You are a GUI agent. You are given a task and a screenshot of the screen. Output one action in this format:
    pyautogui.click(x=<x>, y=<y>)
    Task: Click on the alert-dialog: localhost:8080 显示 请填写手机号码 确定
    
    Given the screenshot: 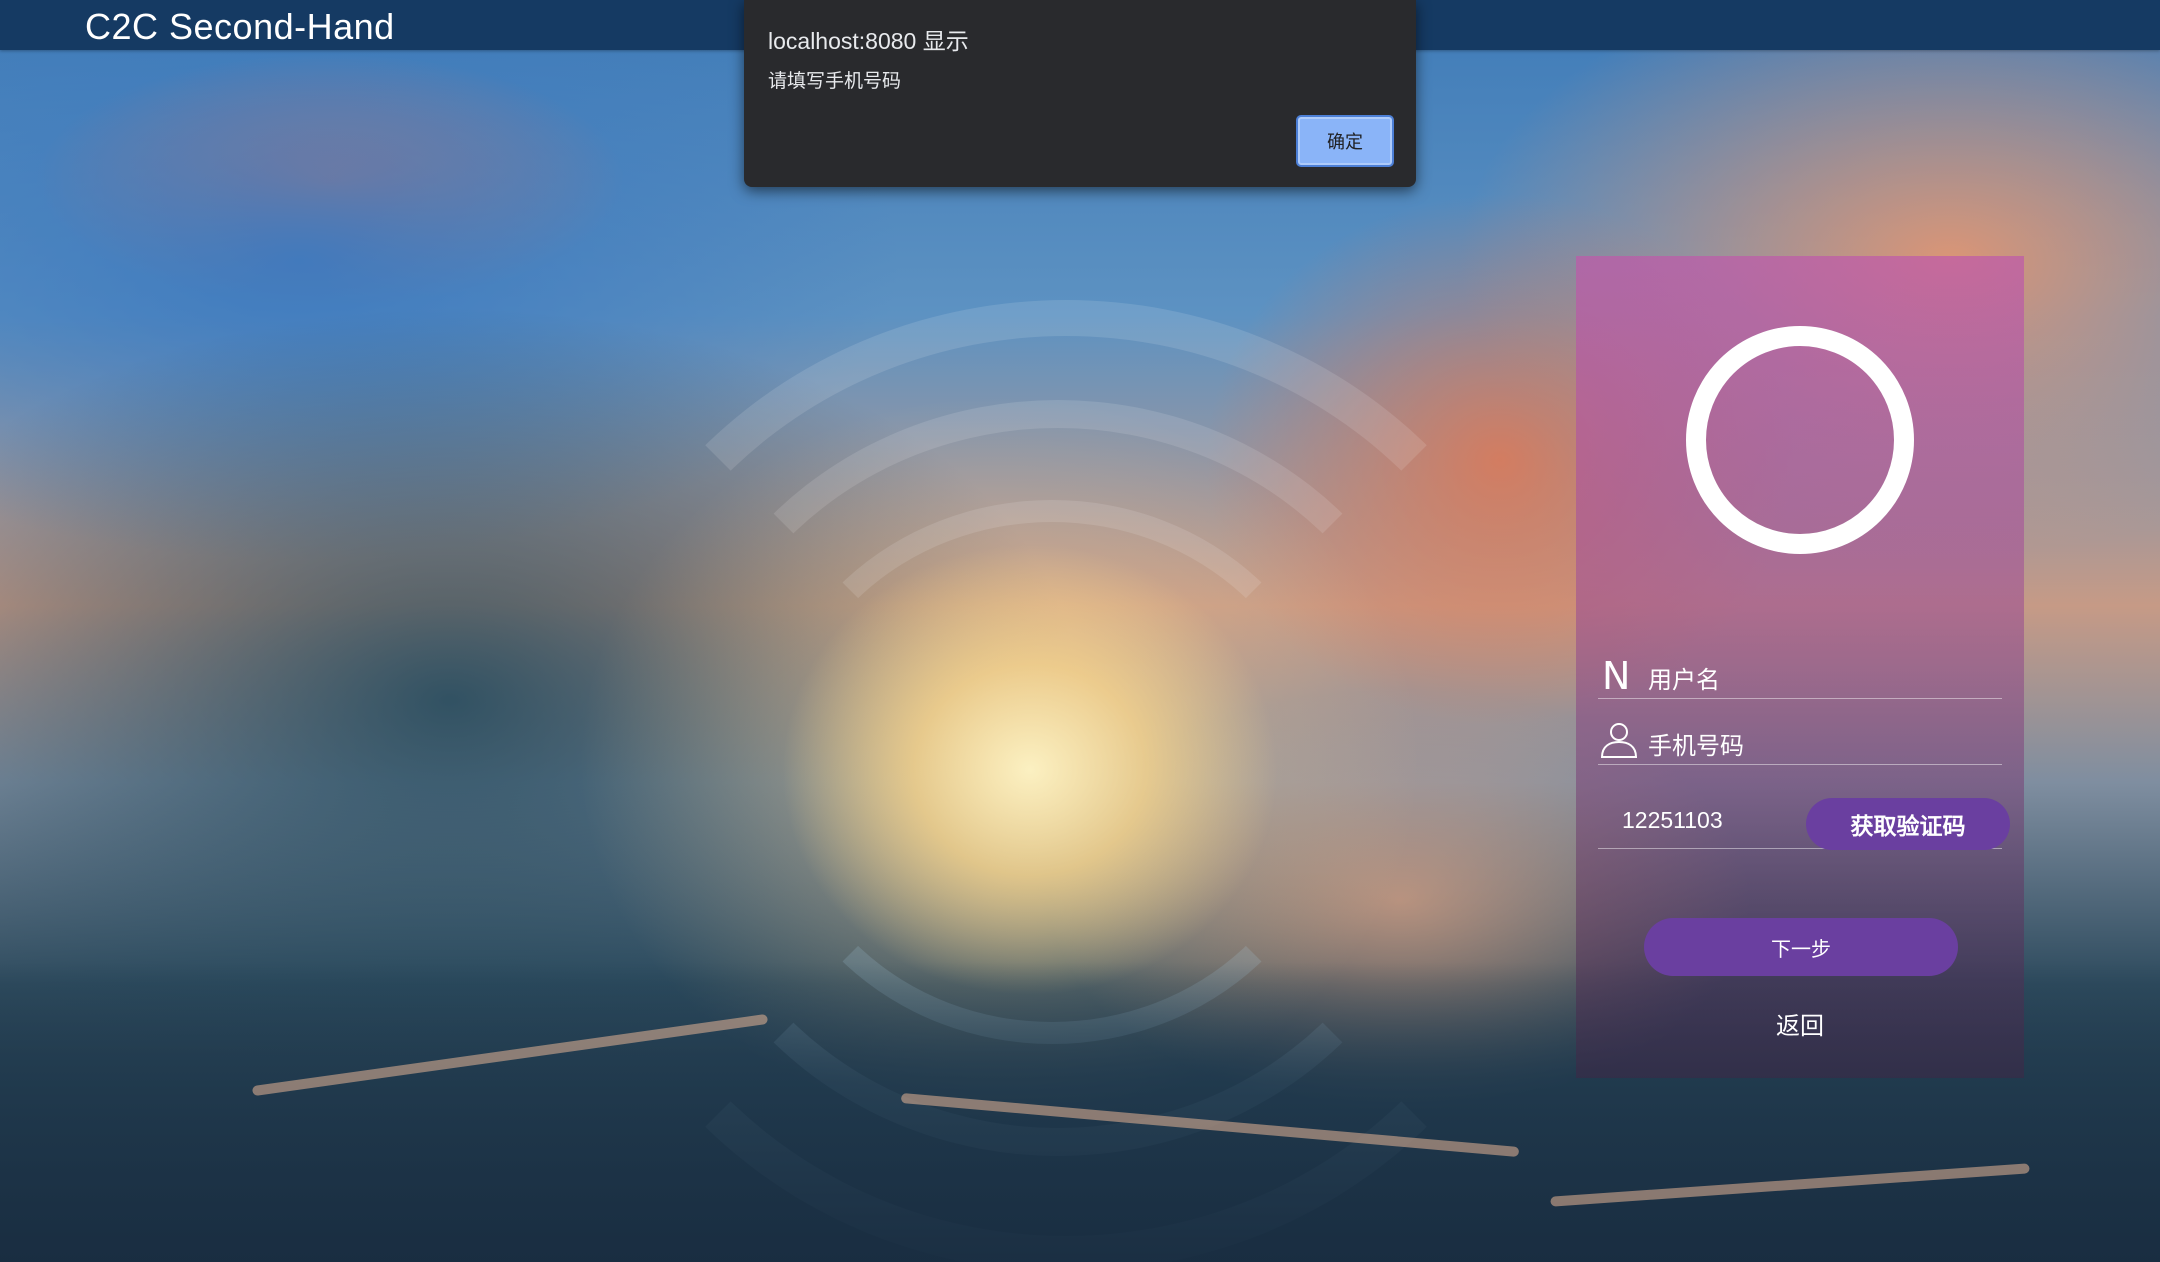 What is the action you would take?
    pyautogui.click(x=1080, y=93)
    